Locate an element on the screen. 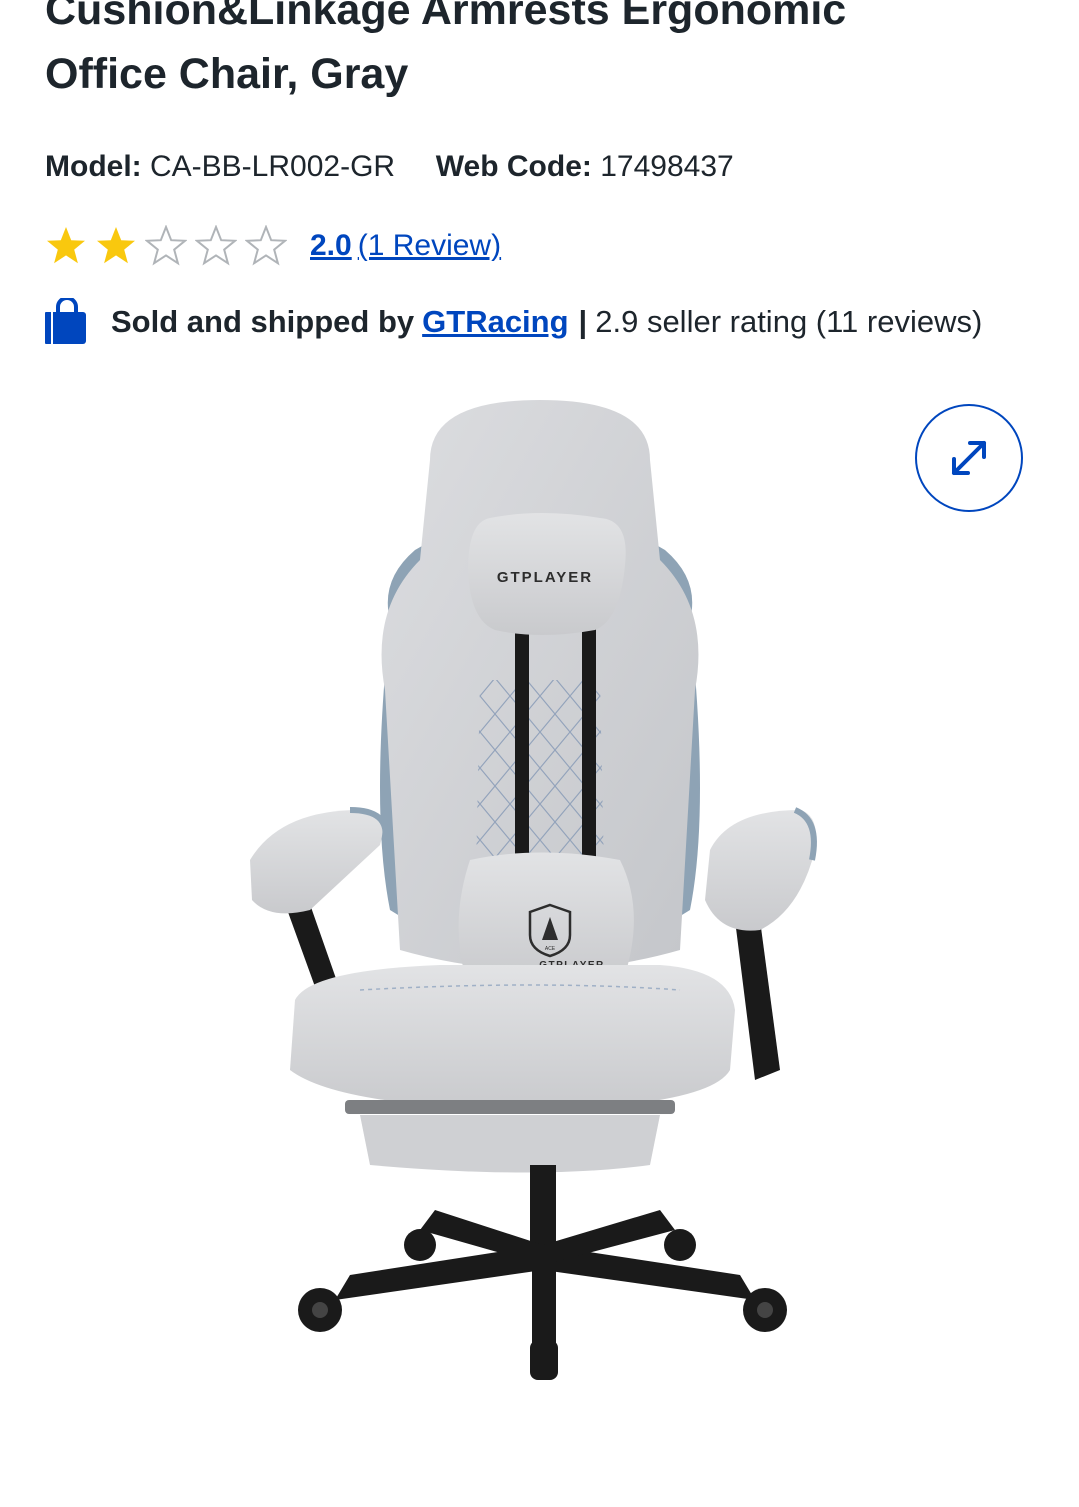  model-label: Model: is located at coordinates (93, 166).